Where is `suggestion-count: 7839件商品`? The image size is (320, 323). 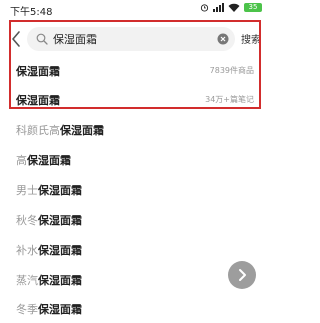 suggestion-count: 7839件商品 is located at coordinates (231, 70).